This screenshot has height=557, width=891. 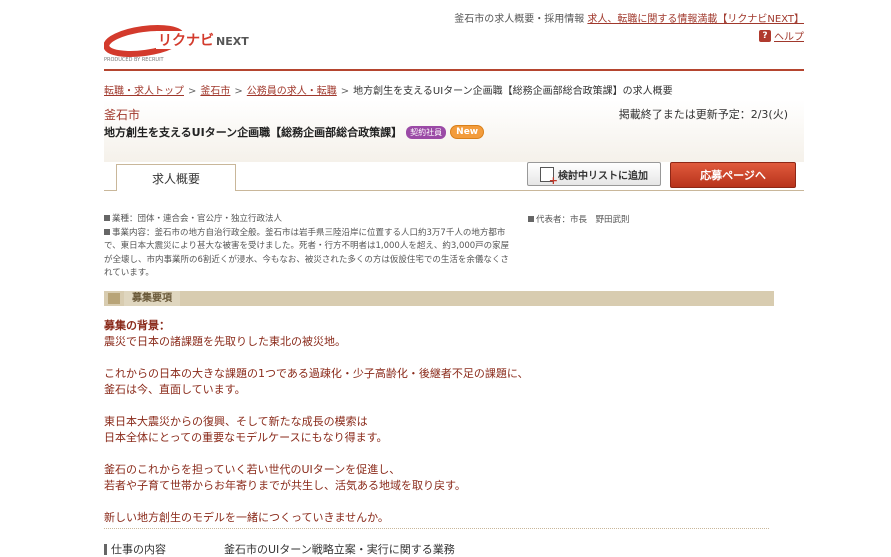 What do you see at coordinates (436, 528) in the screenshot?
I see `dotted-divider` at bounding box center [436, 528].